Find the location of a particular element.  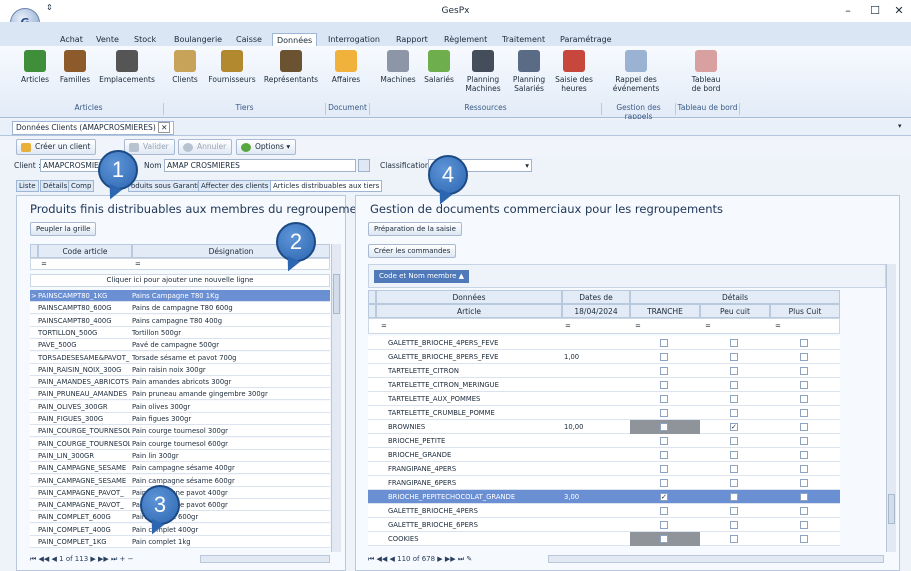

left-hscrollbar is located at coordinates (265, 559).